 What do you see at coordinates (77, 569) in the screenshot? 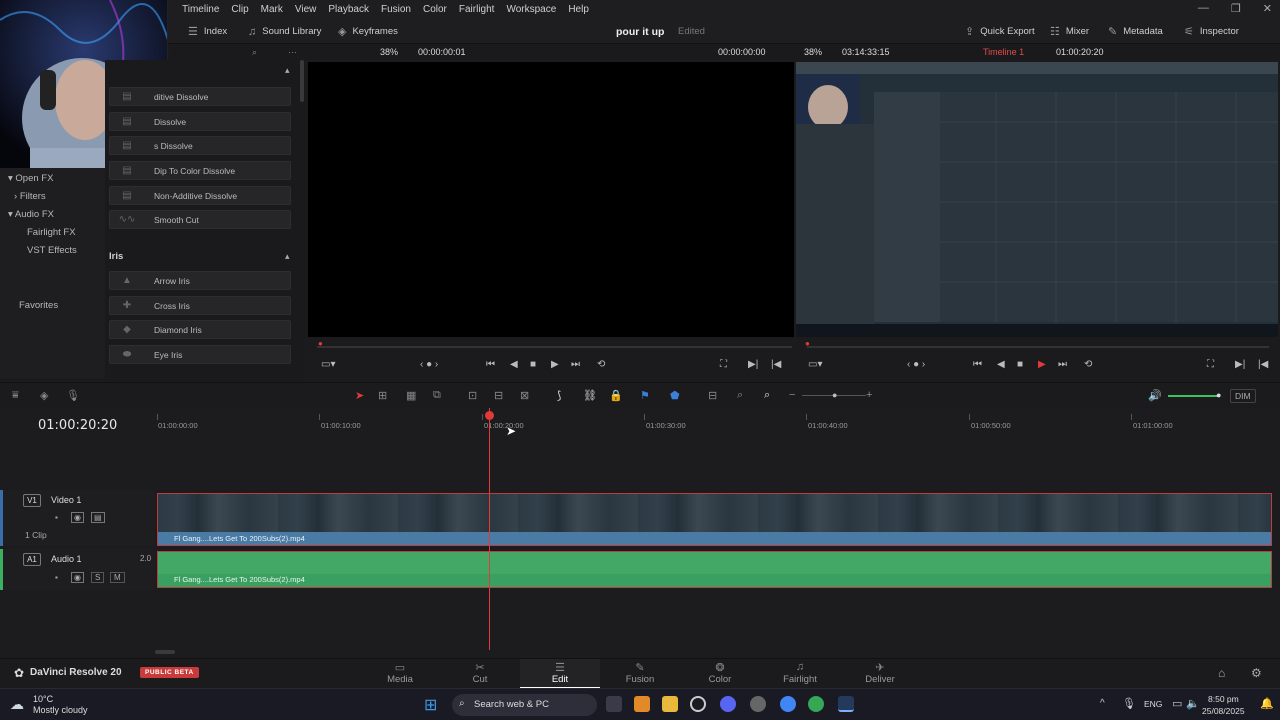
I see `audio-track-header: A1 Audio 1 2.0 ▪ ◉ S M` at bounding box center [77, 569].